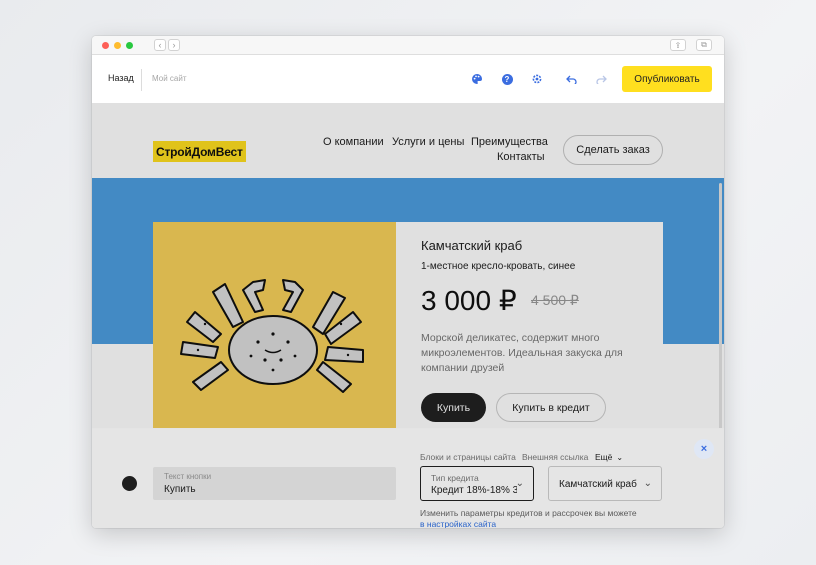  I want to click on crab-illustration, so click(272, 336).